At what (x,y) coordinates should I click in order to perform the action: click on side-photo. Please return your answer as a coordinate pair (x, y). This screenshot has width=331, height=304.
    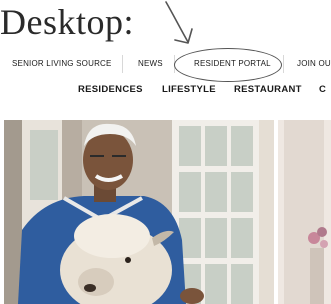
    Looking at the image, I should click on (304, 212).